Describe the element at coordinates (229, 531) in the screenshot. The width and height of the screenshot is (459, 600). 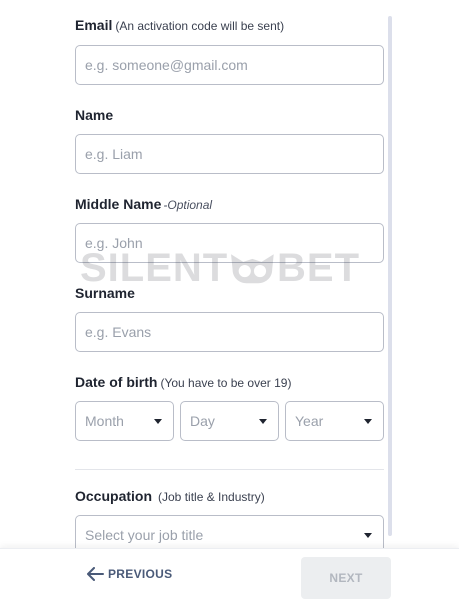
I see `occupation-select: Select your job title` at that location.